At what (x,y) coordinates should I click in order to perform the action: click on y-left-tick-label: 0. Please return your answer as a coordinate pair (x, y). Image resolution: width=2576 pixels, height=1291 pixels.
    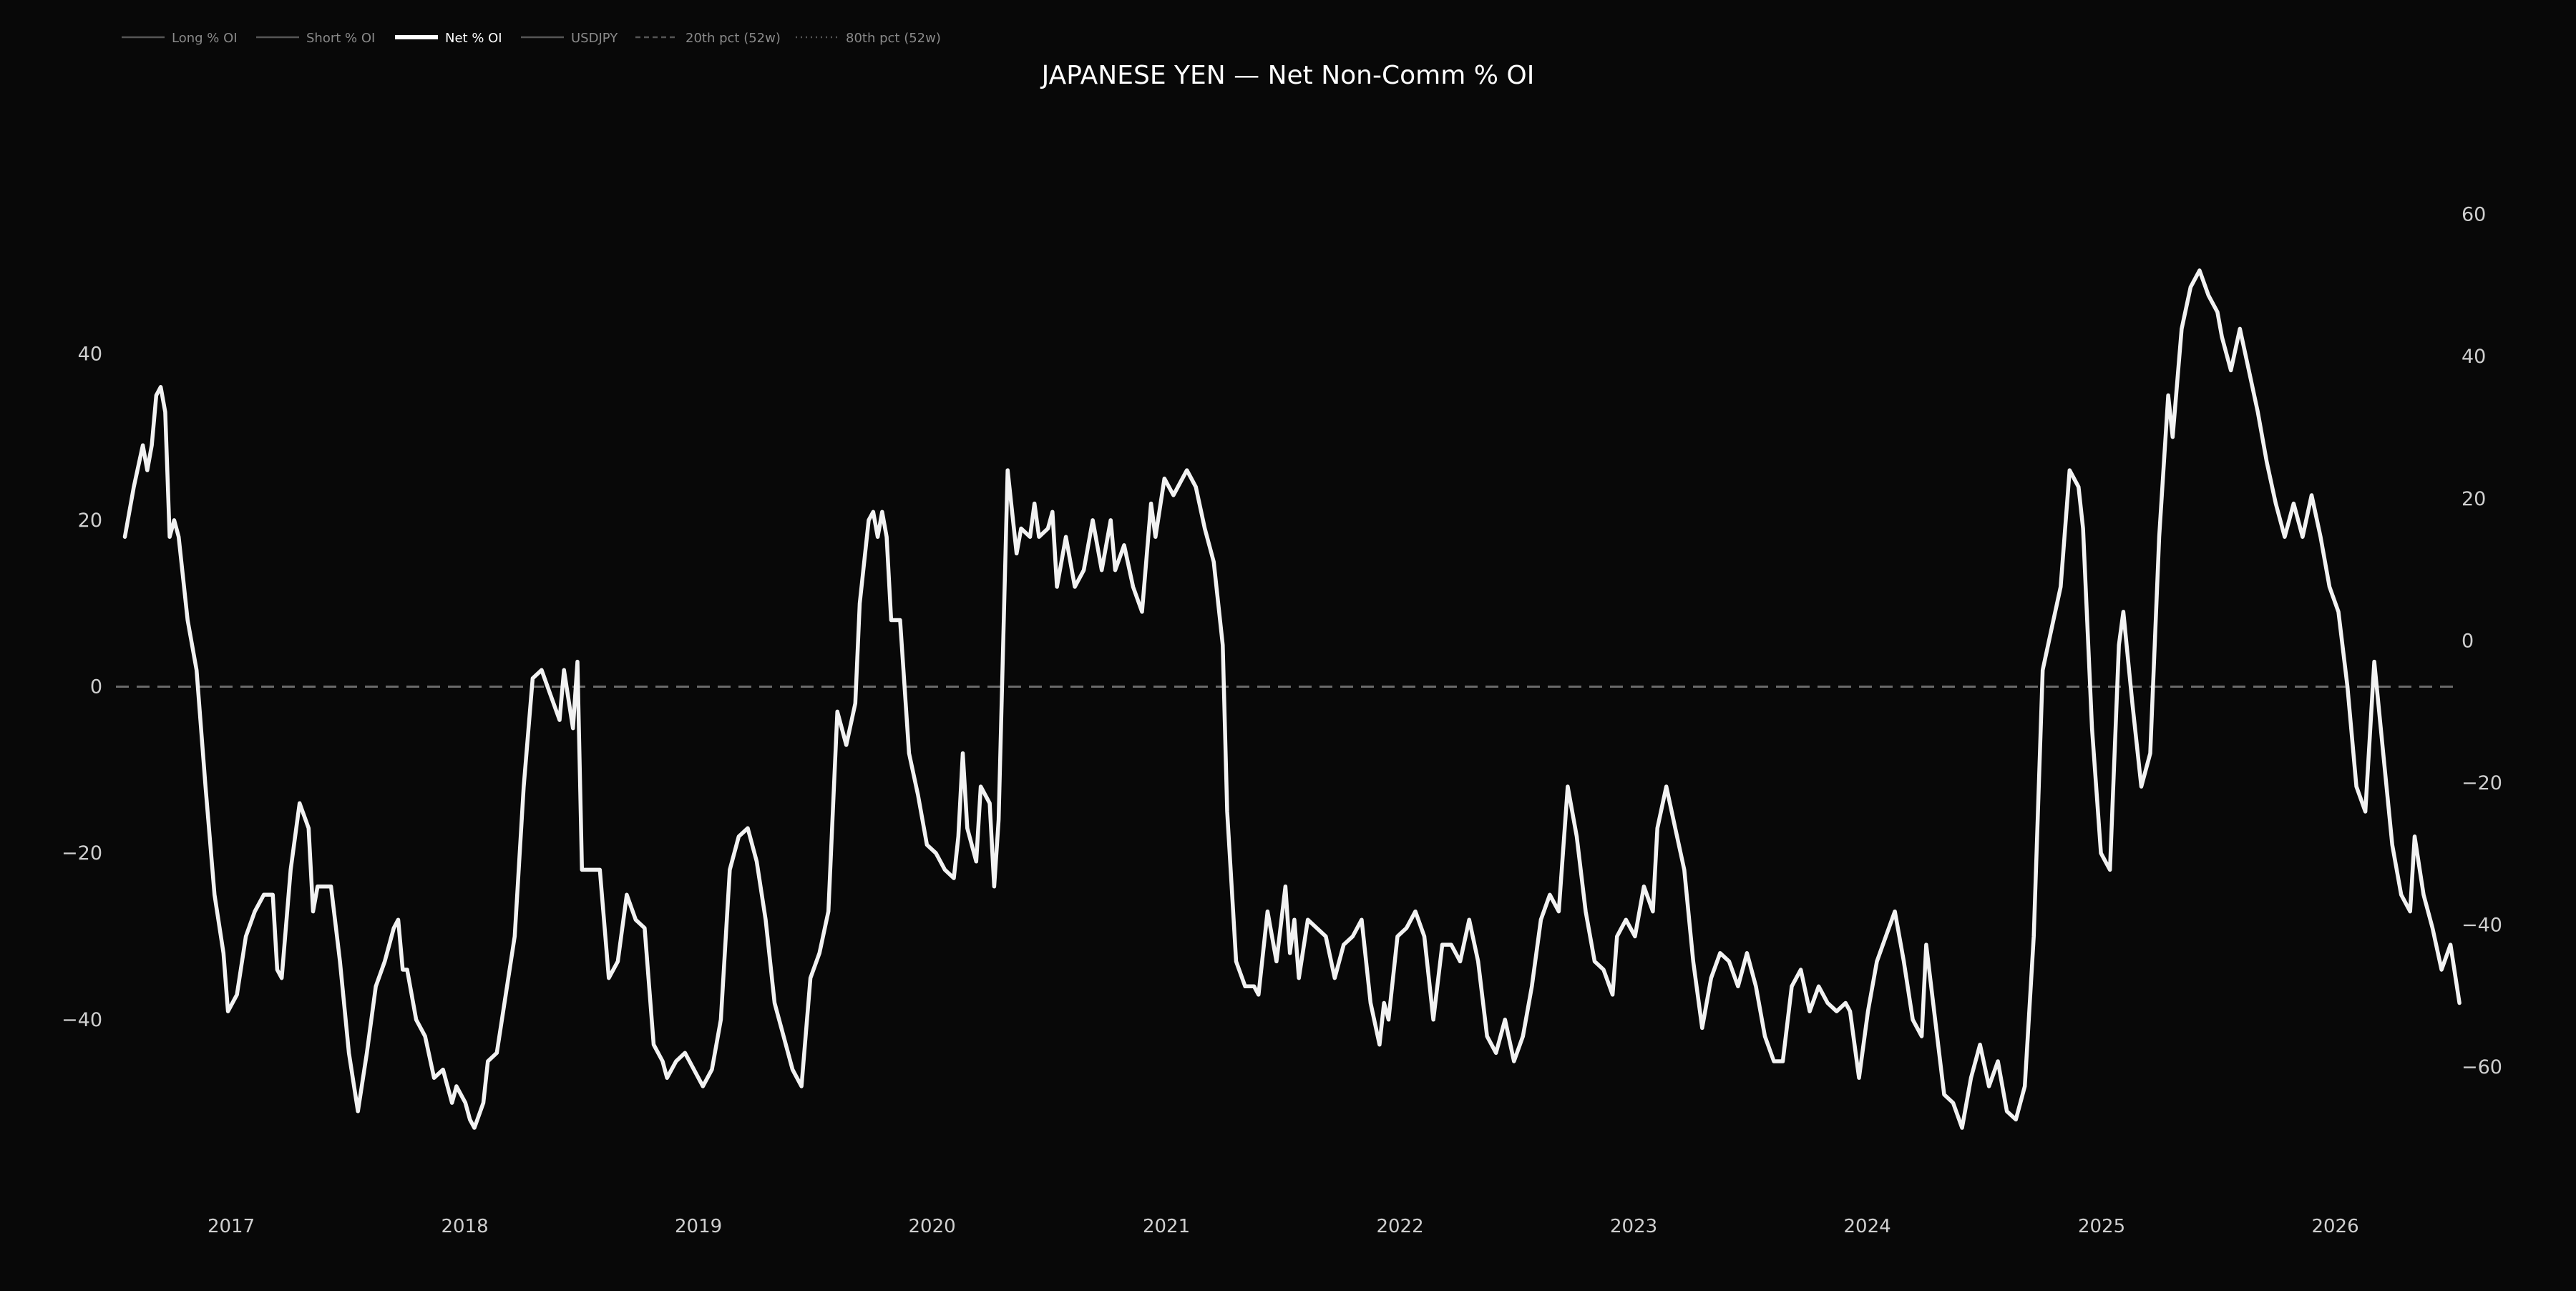
    Looking at the image, I should click on (96, 687).